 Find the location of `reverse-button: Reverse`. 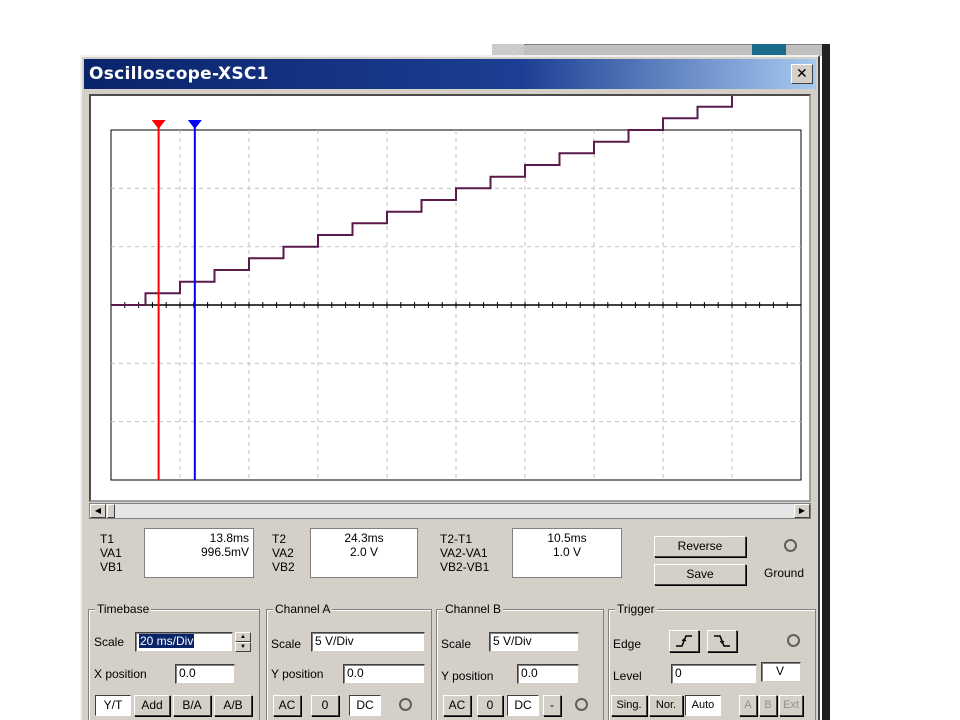

reverse-button: Reverse is located at coordinates (700, 546).